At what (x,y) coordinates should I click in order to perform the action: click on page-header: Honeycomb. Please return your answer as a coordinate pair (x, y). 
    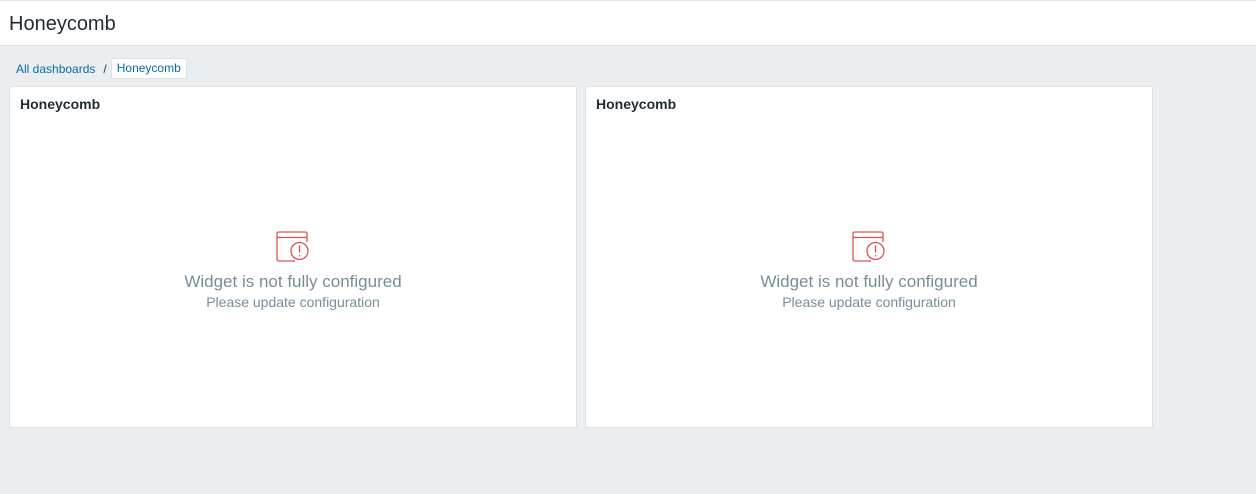
    Looking at the image, I should click on (628, 23).